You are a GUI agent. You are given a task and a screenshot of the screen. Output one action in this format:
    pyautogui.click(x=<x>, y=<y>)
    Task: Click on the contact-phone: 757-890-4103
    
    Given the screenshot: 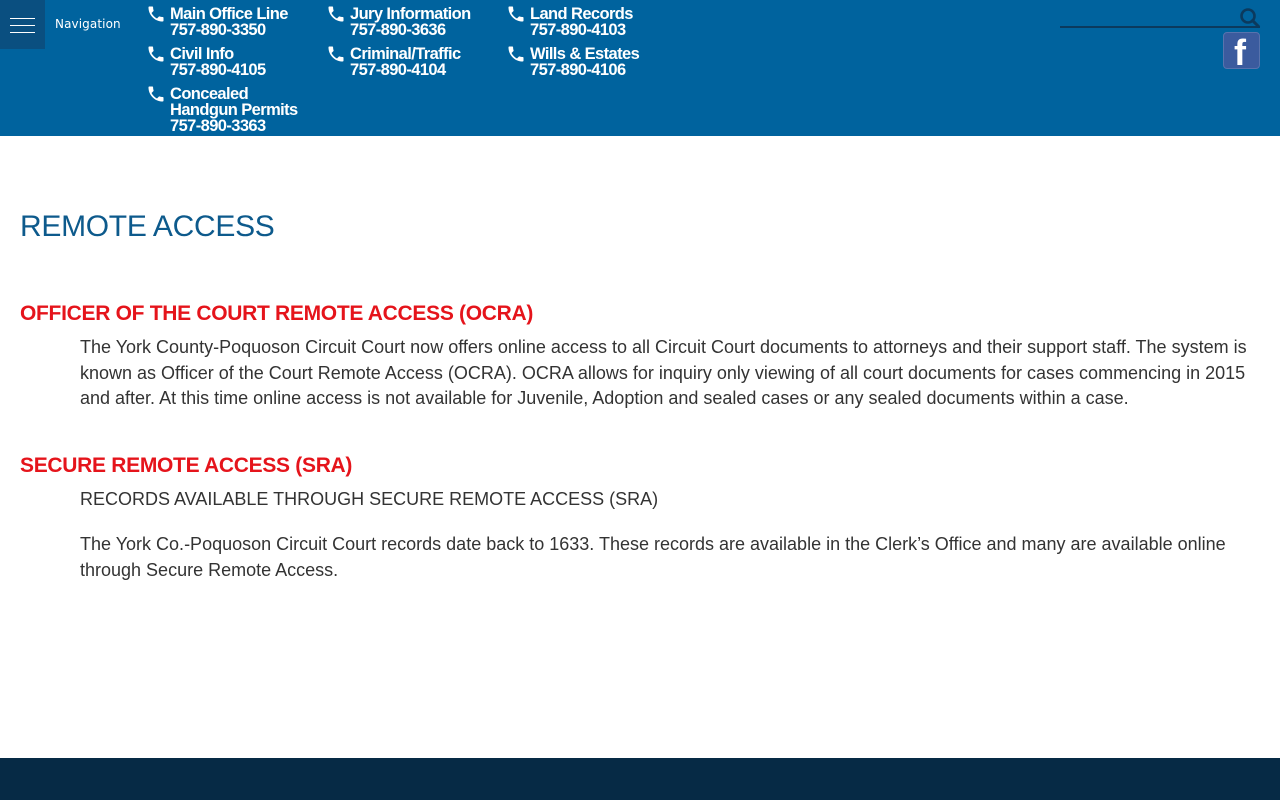 What is the action you would take?
    pyautogui.click(x=578, y=30)
    